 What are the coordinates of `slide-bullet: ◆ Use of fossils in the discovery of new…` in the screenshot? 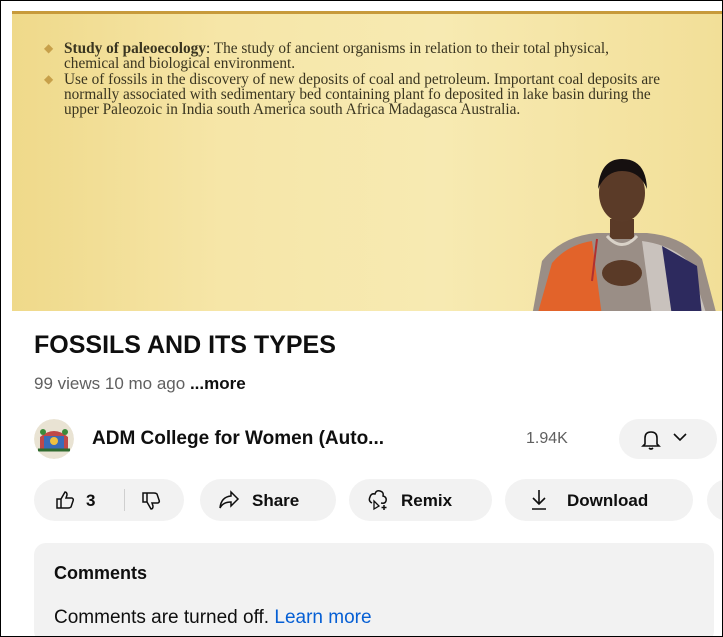 It's located at (352, 94).